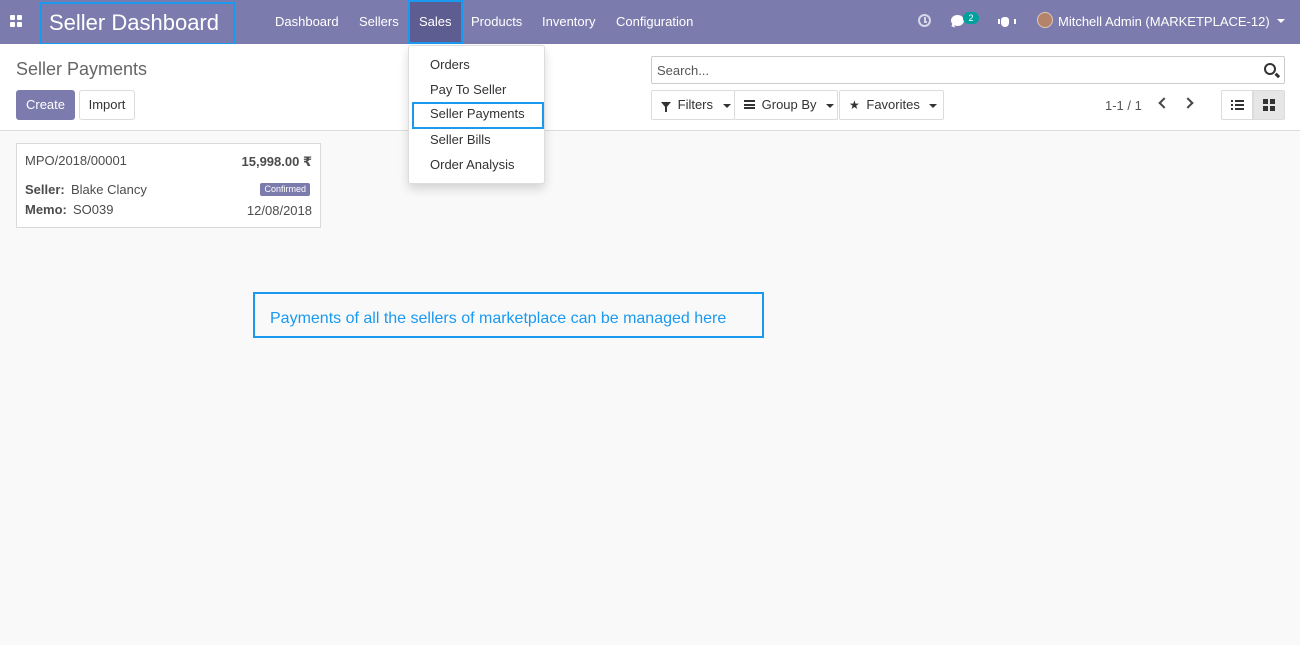 Image resolution: width=1300 pixels, height=645 pixels. I want to click on chat-count-badge: 2, so click(971, 18).